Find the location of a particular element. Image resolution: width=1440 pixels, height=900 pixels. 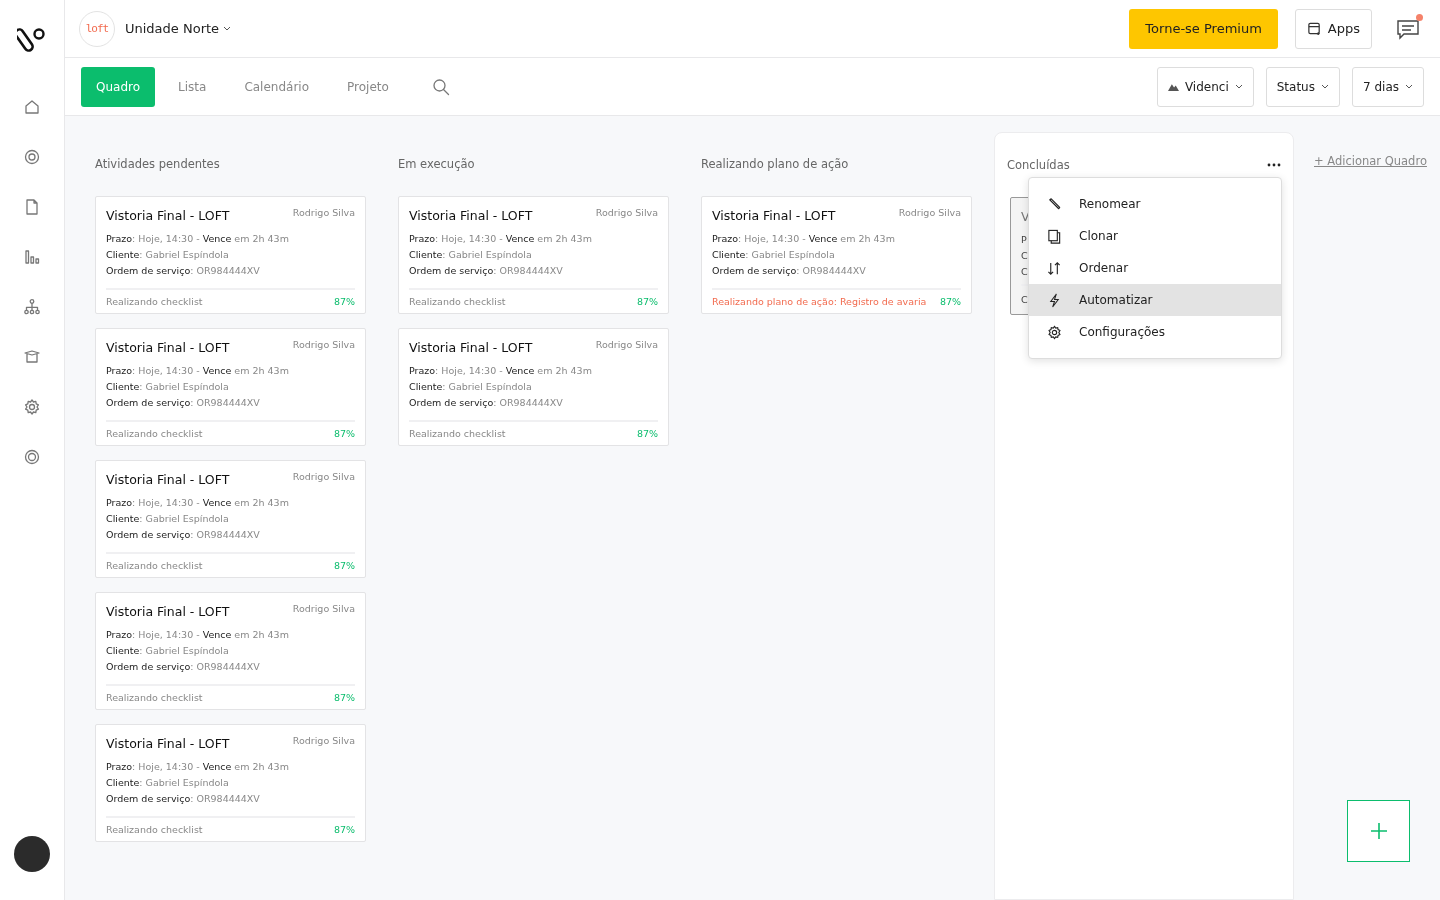

task-card: Vistoria Final - LOFT Rodrigo Silva Prazo: Hoje, 14:30 - Vence em 2h 43m Cliente: Gabriel Espíndola Ordem de serviço: OR984444XV Realizando plano de ação: Registro de avaria 87% is located at coordinates (836, 255).